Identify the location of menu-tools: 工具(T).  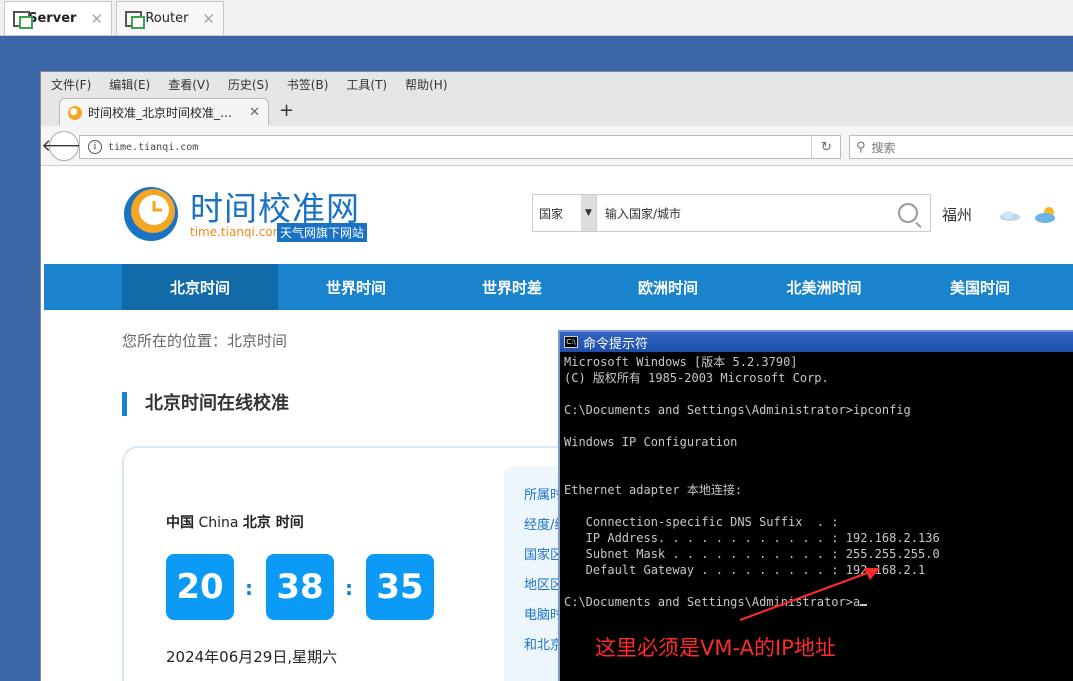
(366, 84).